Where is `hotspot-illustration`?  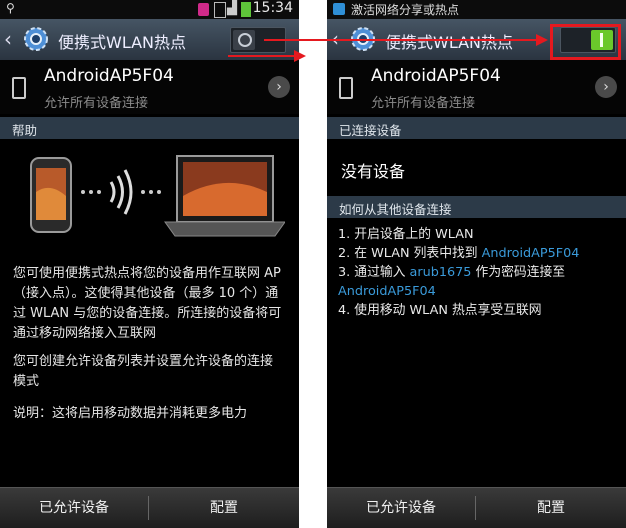 hotspot-illustration is located at coordinates (157, 196).